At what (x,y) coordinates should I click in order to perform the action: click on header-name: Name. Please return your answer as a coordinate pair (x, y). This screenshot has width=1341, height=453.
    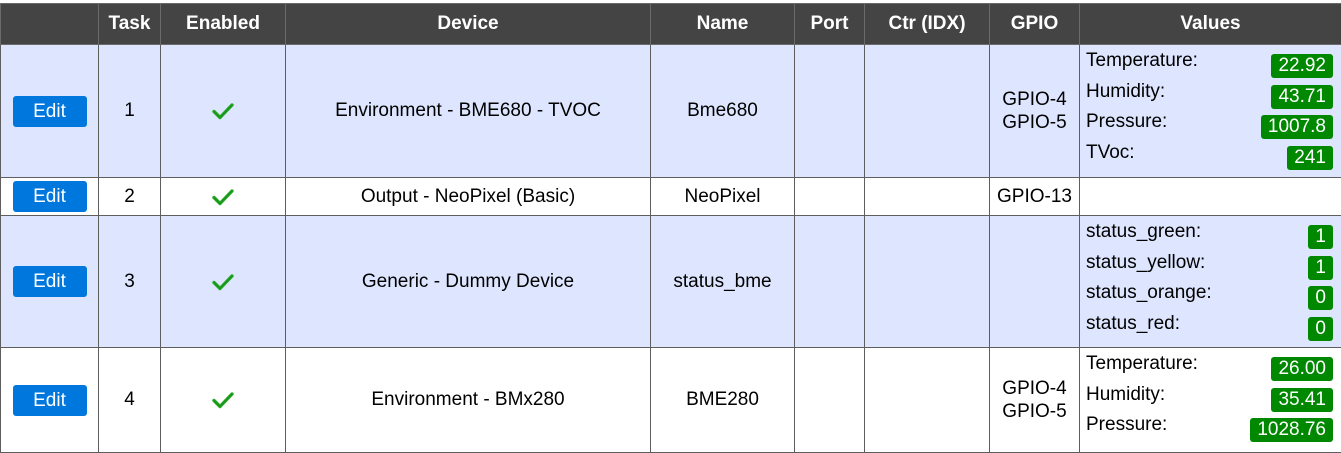
    Looking at the image, I should click on (722, 24).